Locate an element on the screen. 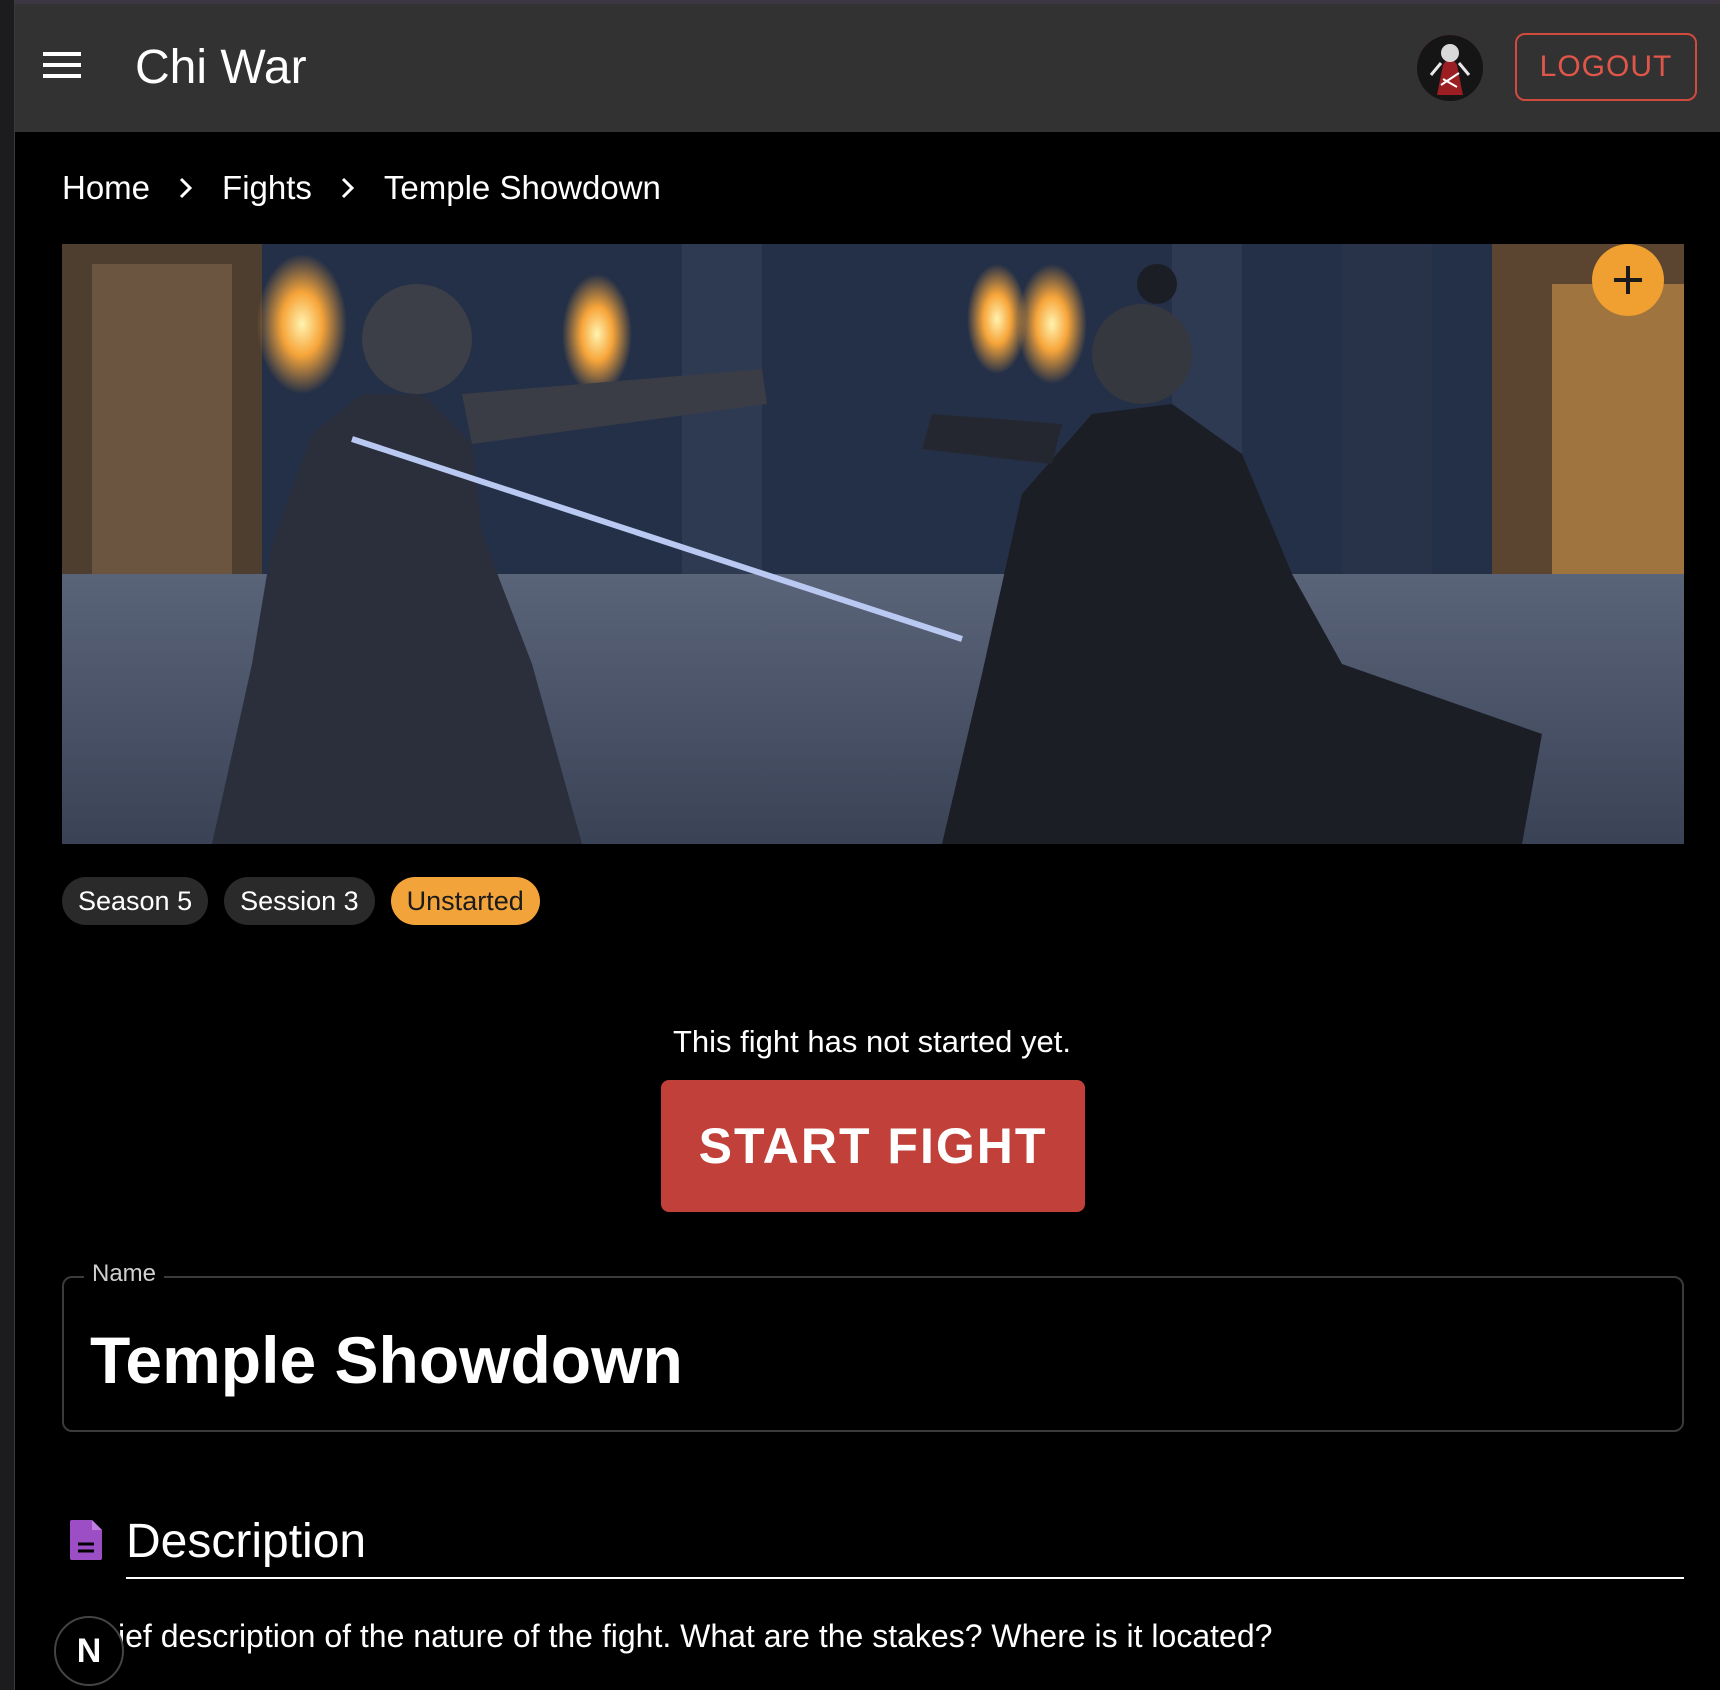  breadcrumb-fights: Fights is located at coordinates (267, 188).